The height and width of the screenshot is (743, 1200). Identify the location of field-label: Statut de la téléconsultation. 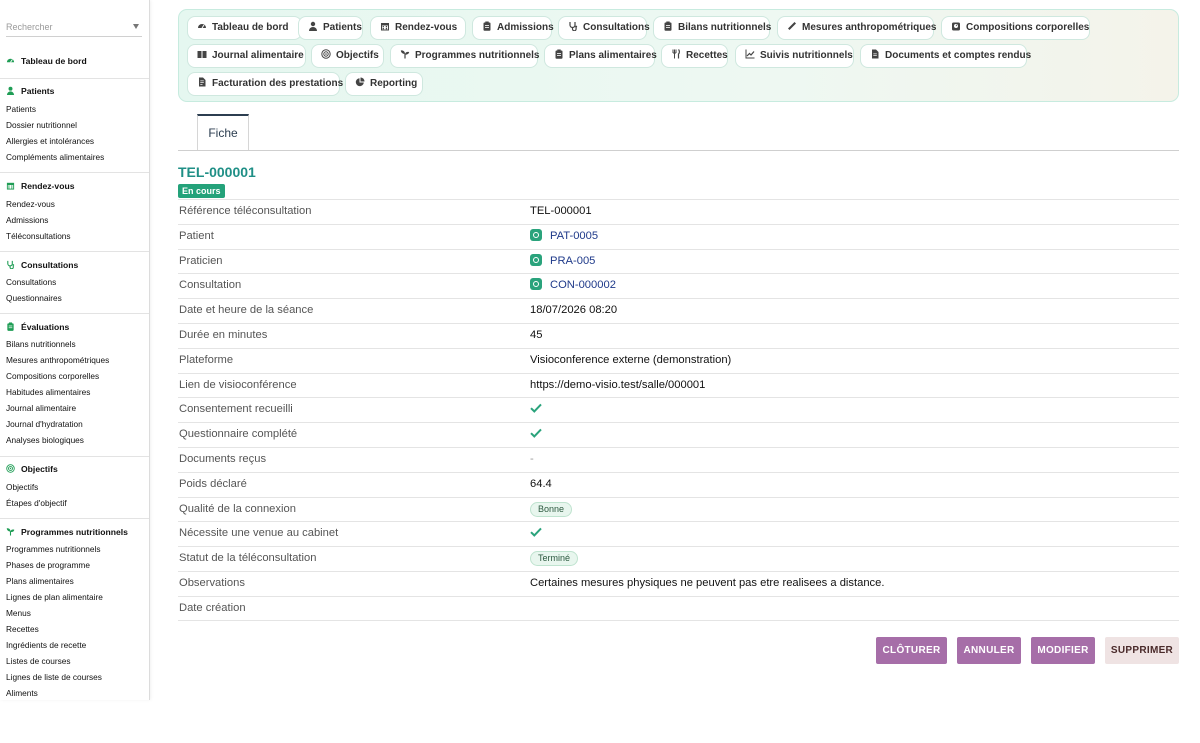
(248, 558).